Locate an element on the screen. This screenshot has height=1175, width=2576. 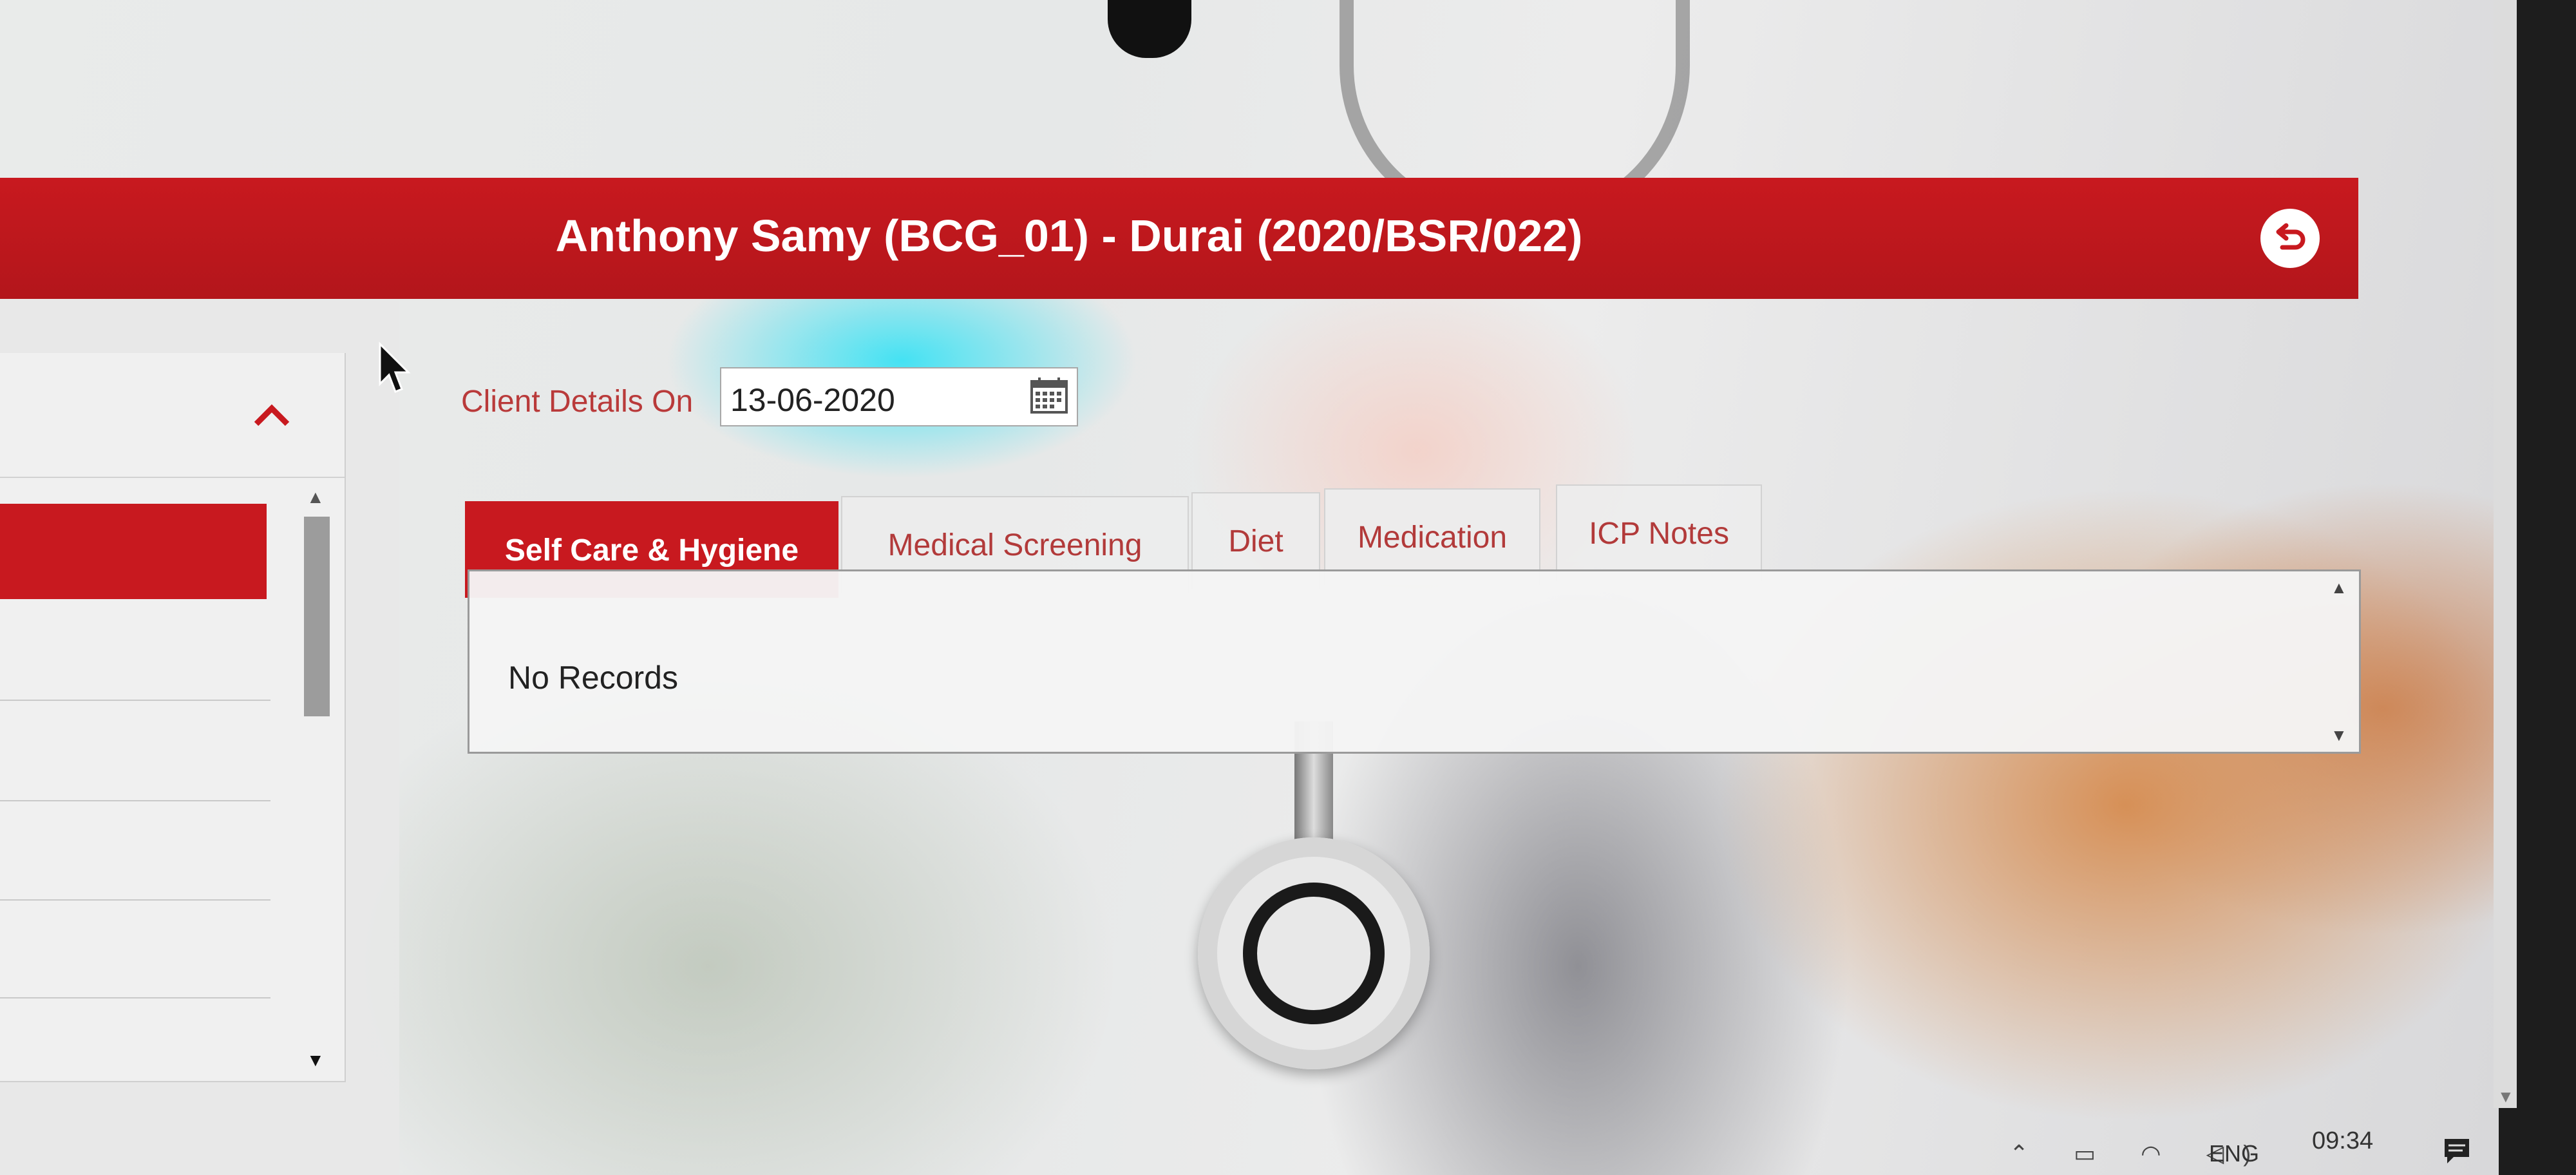
sidebar-scrollbar: ▲ ▼ is located at coordinates (317, 780).